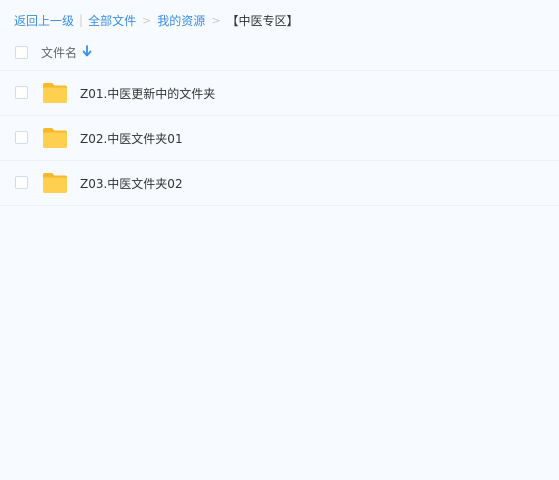 The image size is (559, 480). I want to click on all-files-link: 全部文件, so click(112, 20).